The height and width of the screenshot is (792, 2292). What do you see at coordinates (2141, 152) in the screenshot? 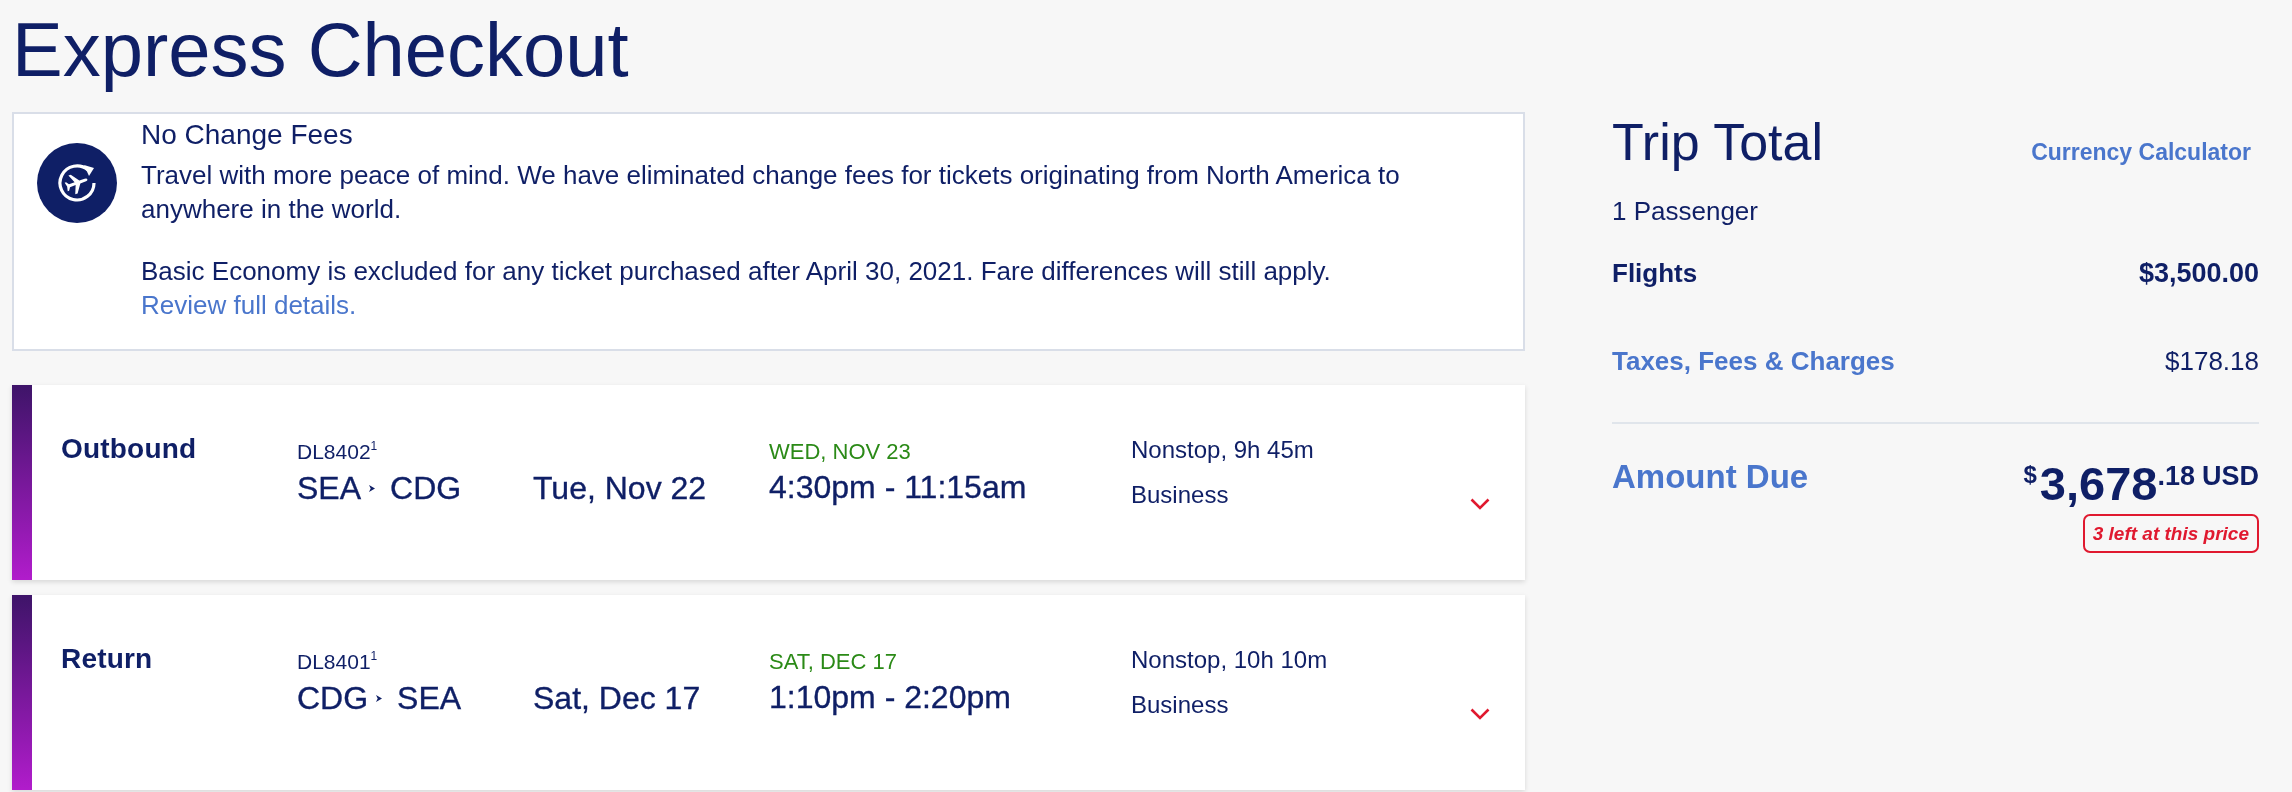
I see `currency-calculator-link: Currency Calculator` at bounding box center [2141, 152].